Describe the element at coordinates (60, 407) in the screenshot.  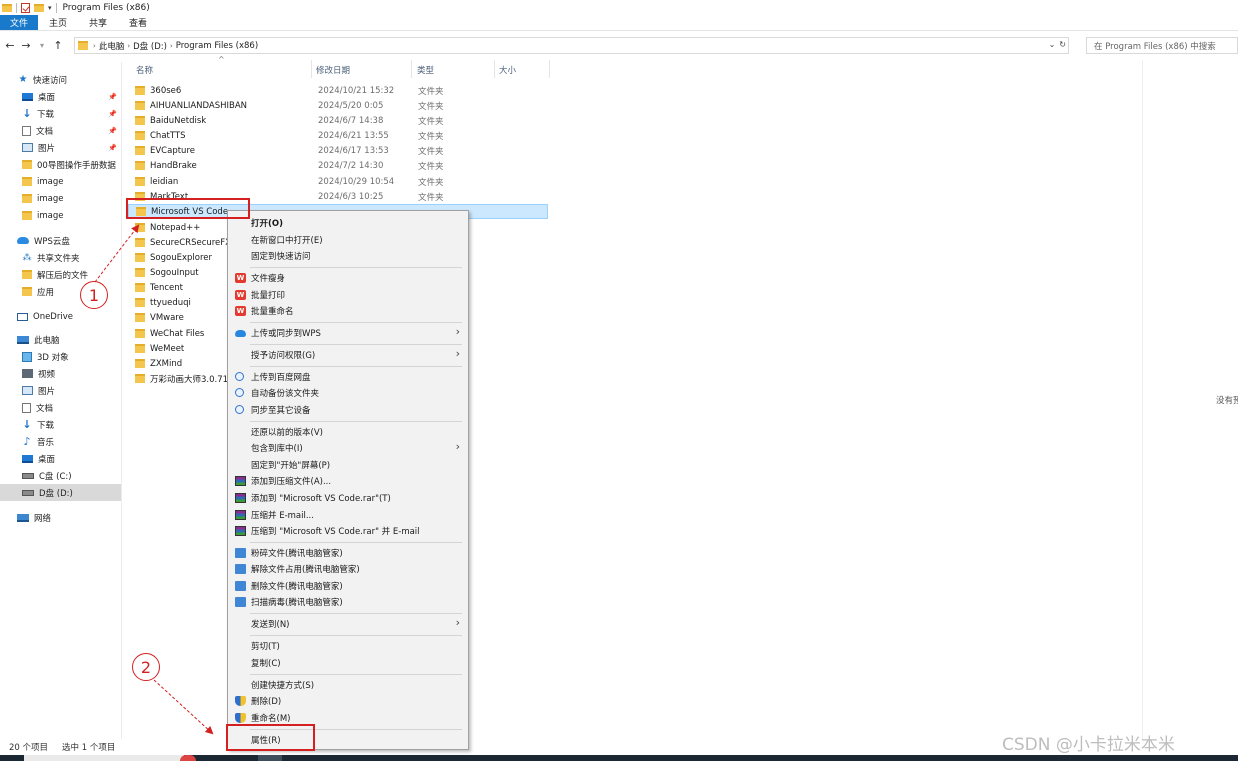
I see `sidebar-item-documents: 文档` at that location.